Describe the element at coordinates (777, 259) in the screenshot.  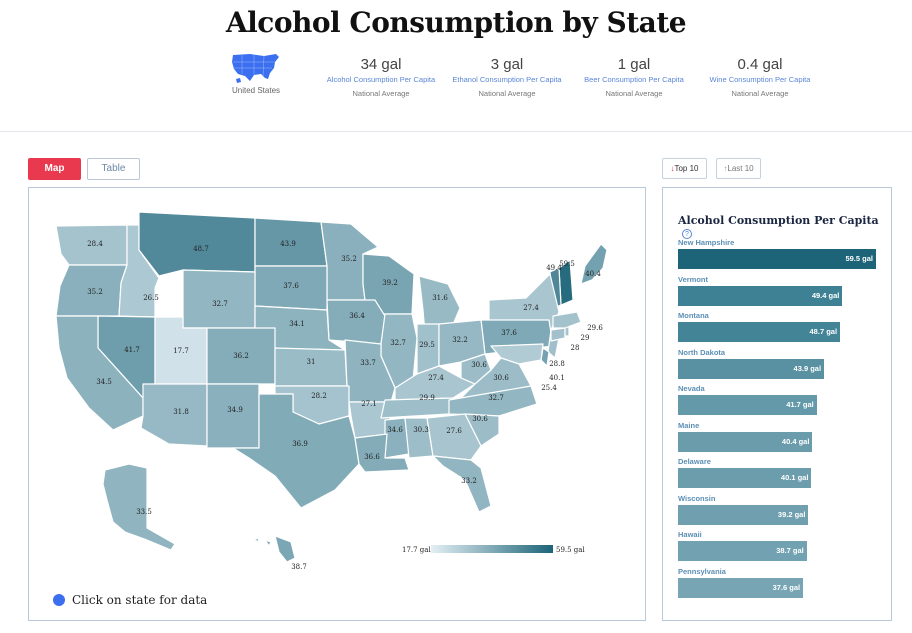
I see `ranking-bar: 59.5 gal` at that location.